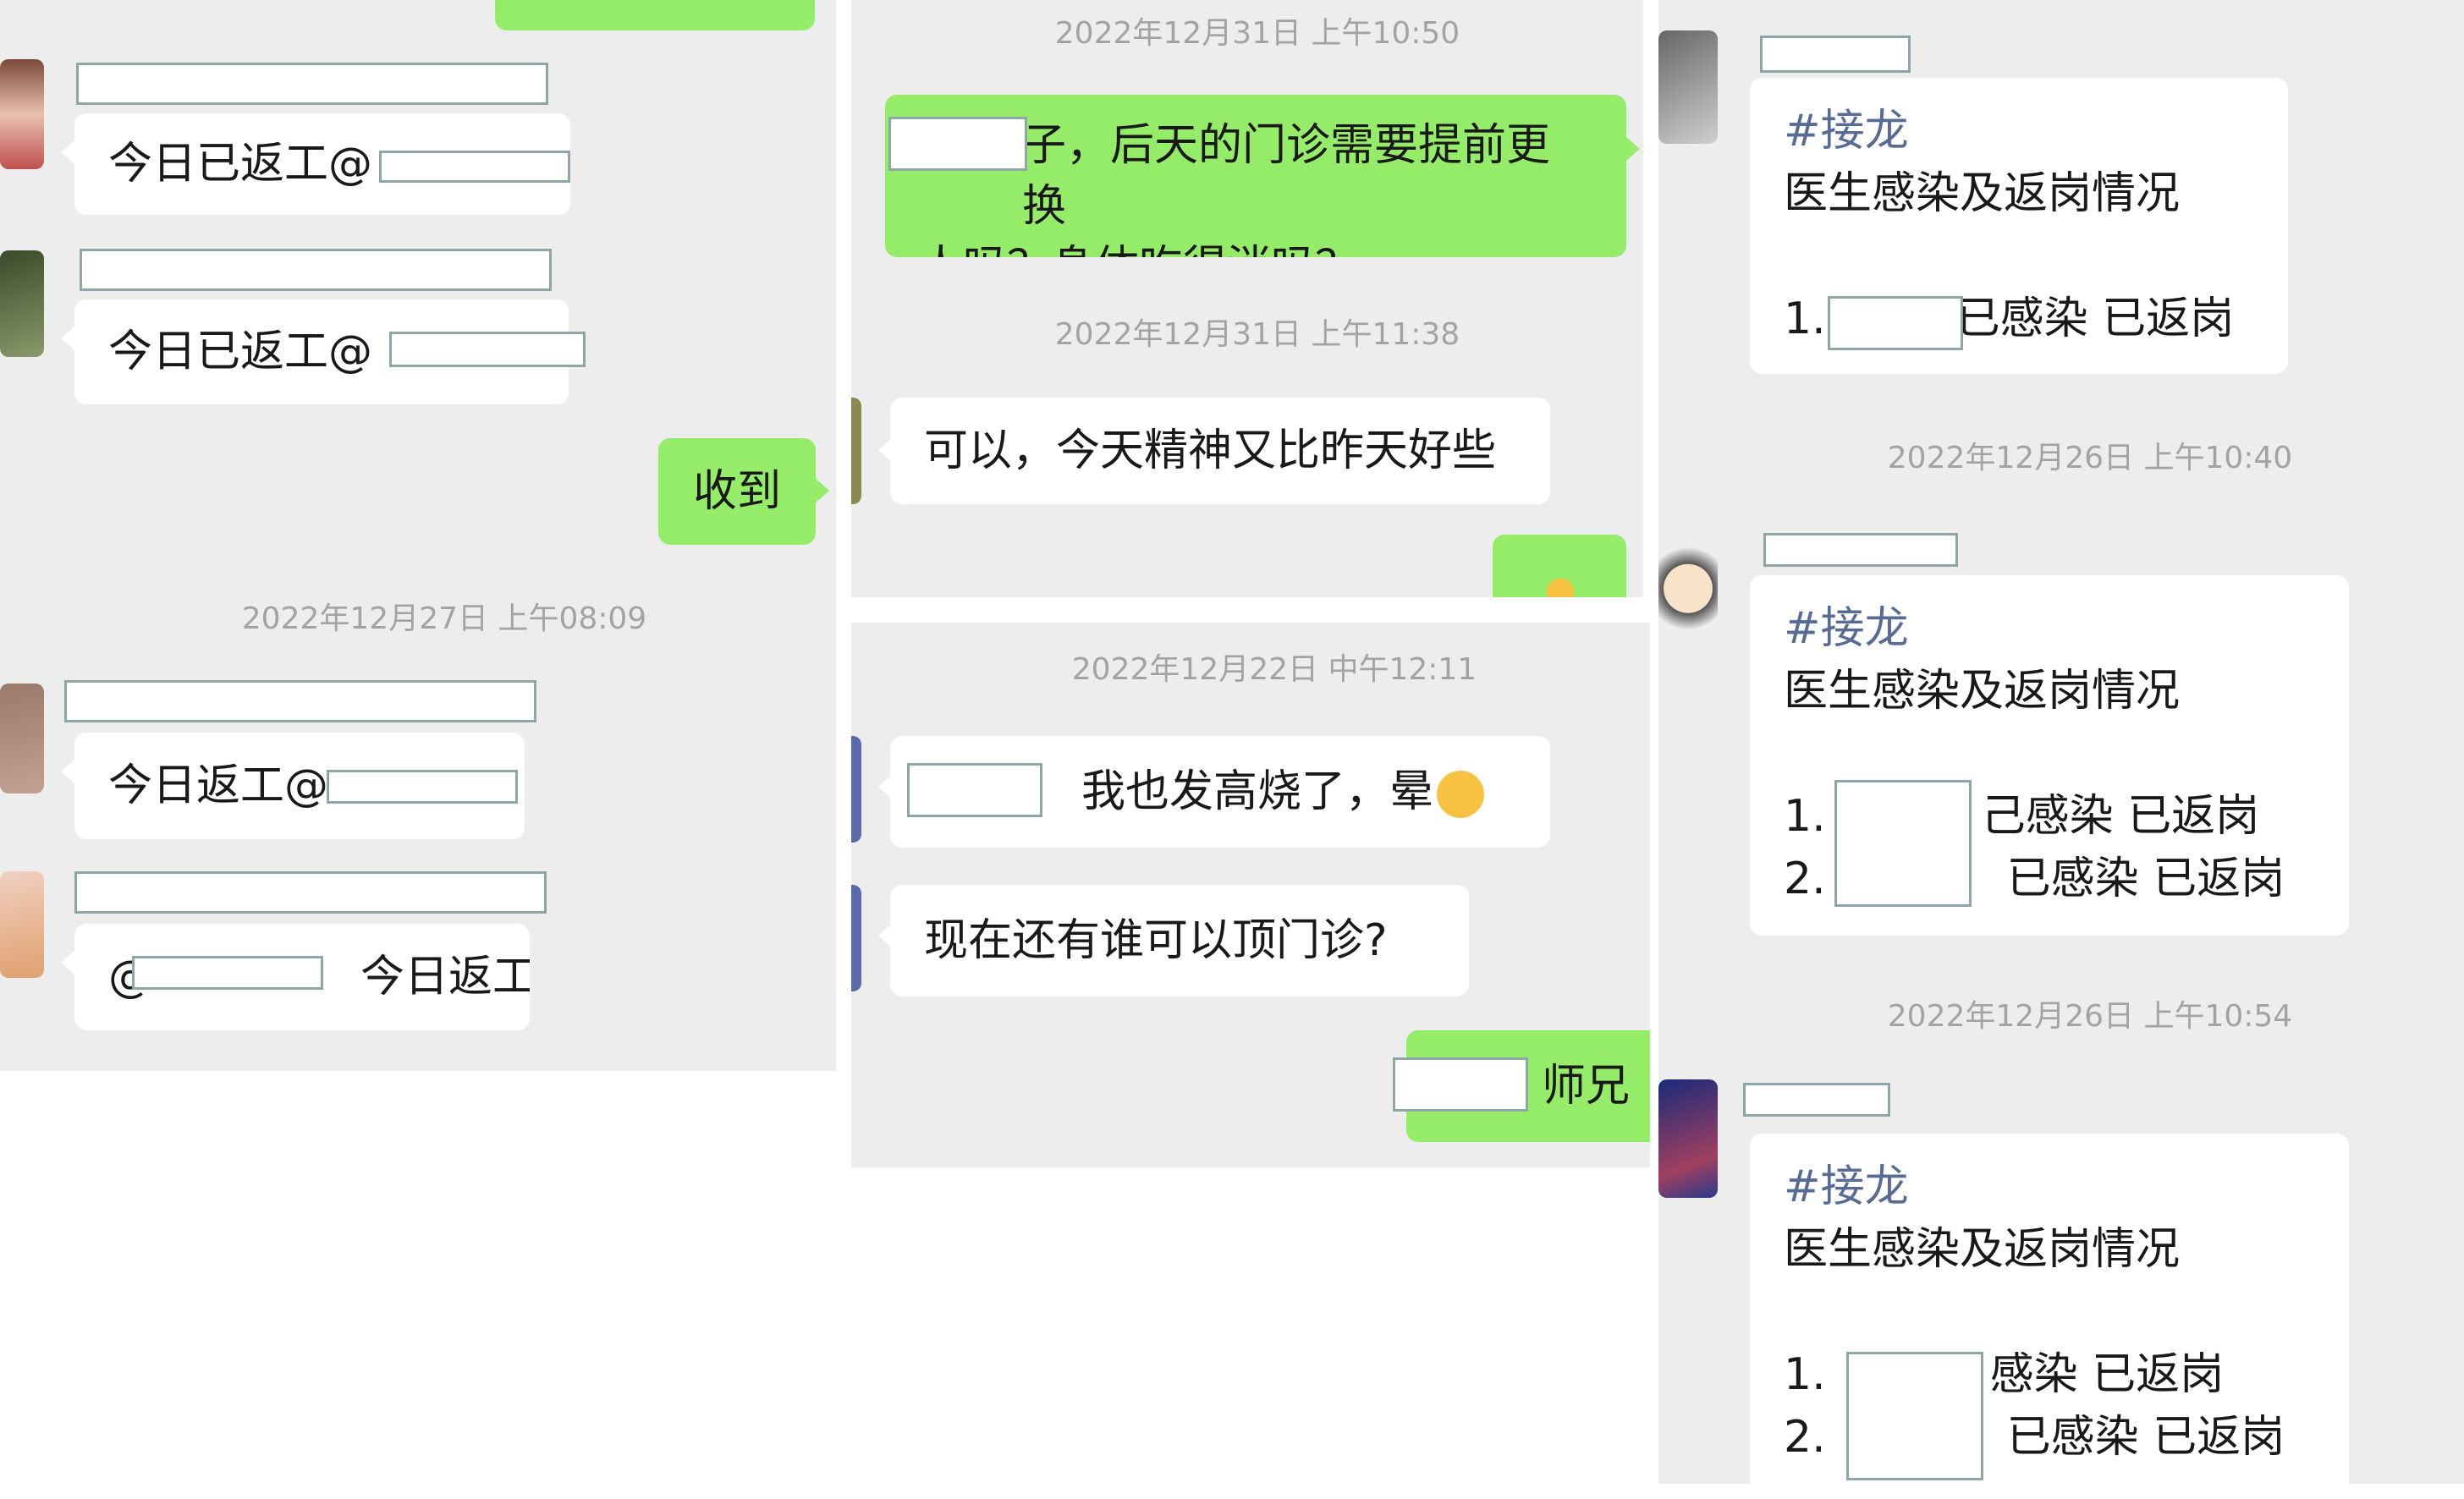  I want to click on message-text: 收到, so click(737, 491).